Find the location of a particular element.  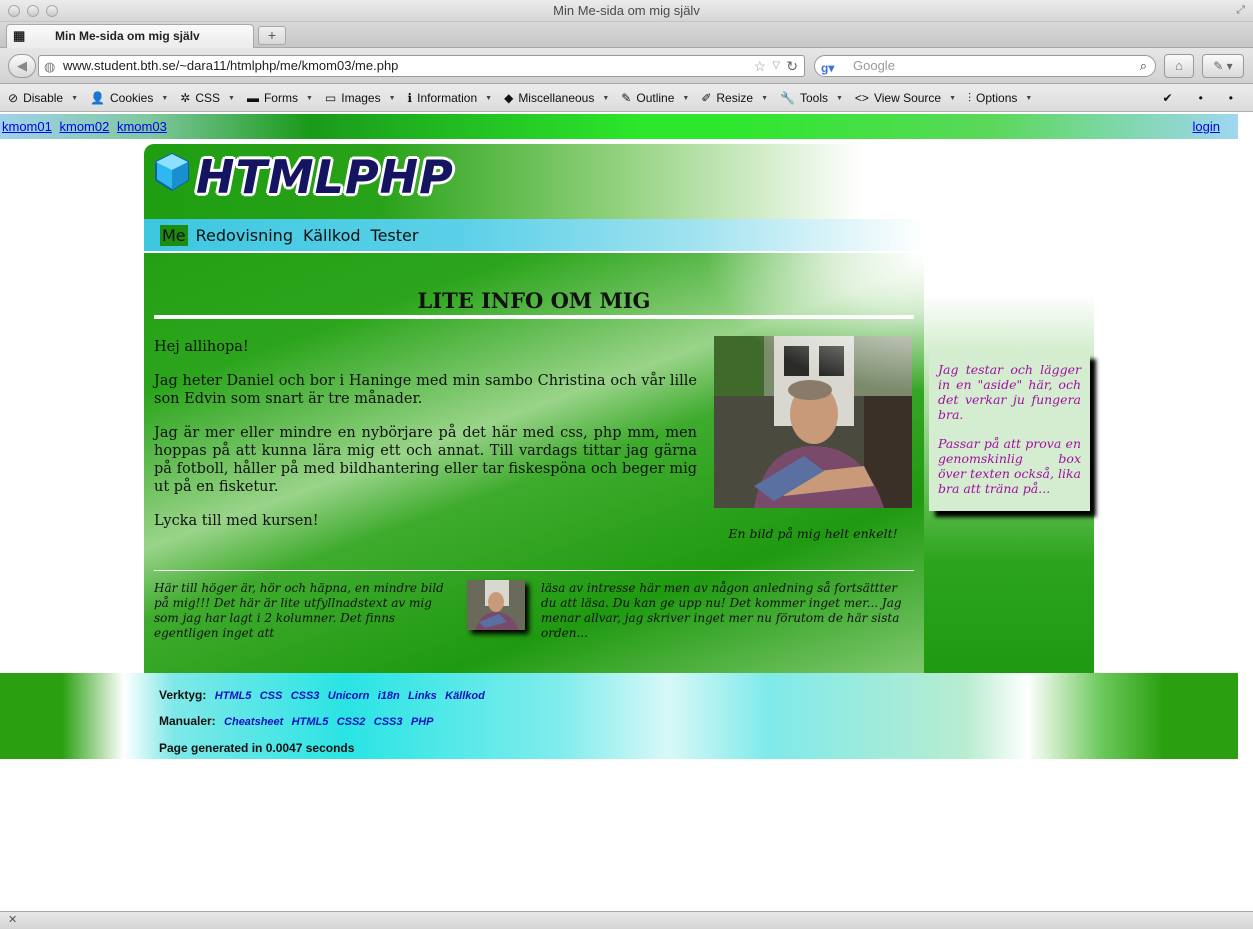

globe-icon: ◍ is located at coordinates (50, 66).